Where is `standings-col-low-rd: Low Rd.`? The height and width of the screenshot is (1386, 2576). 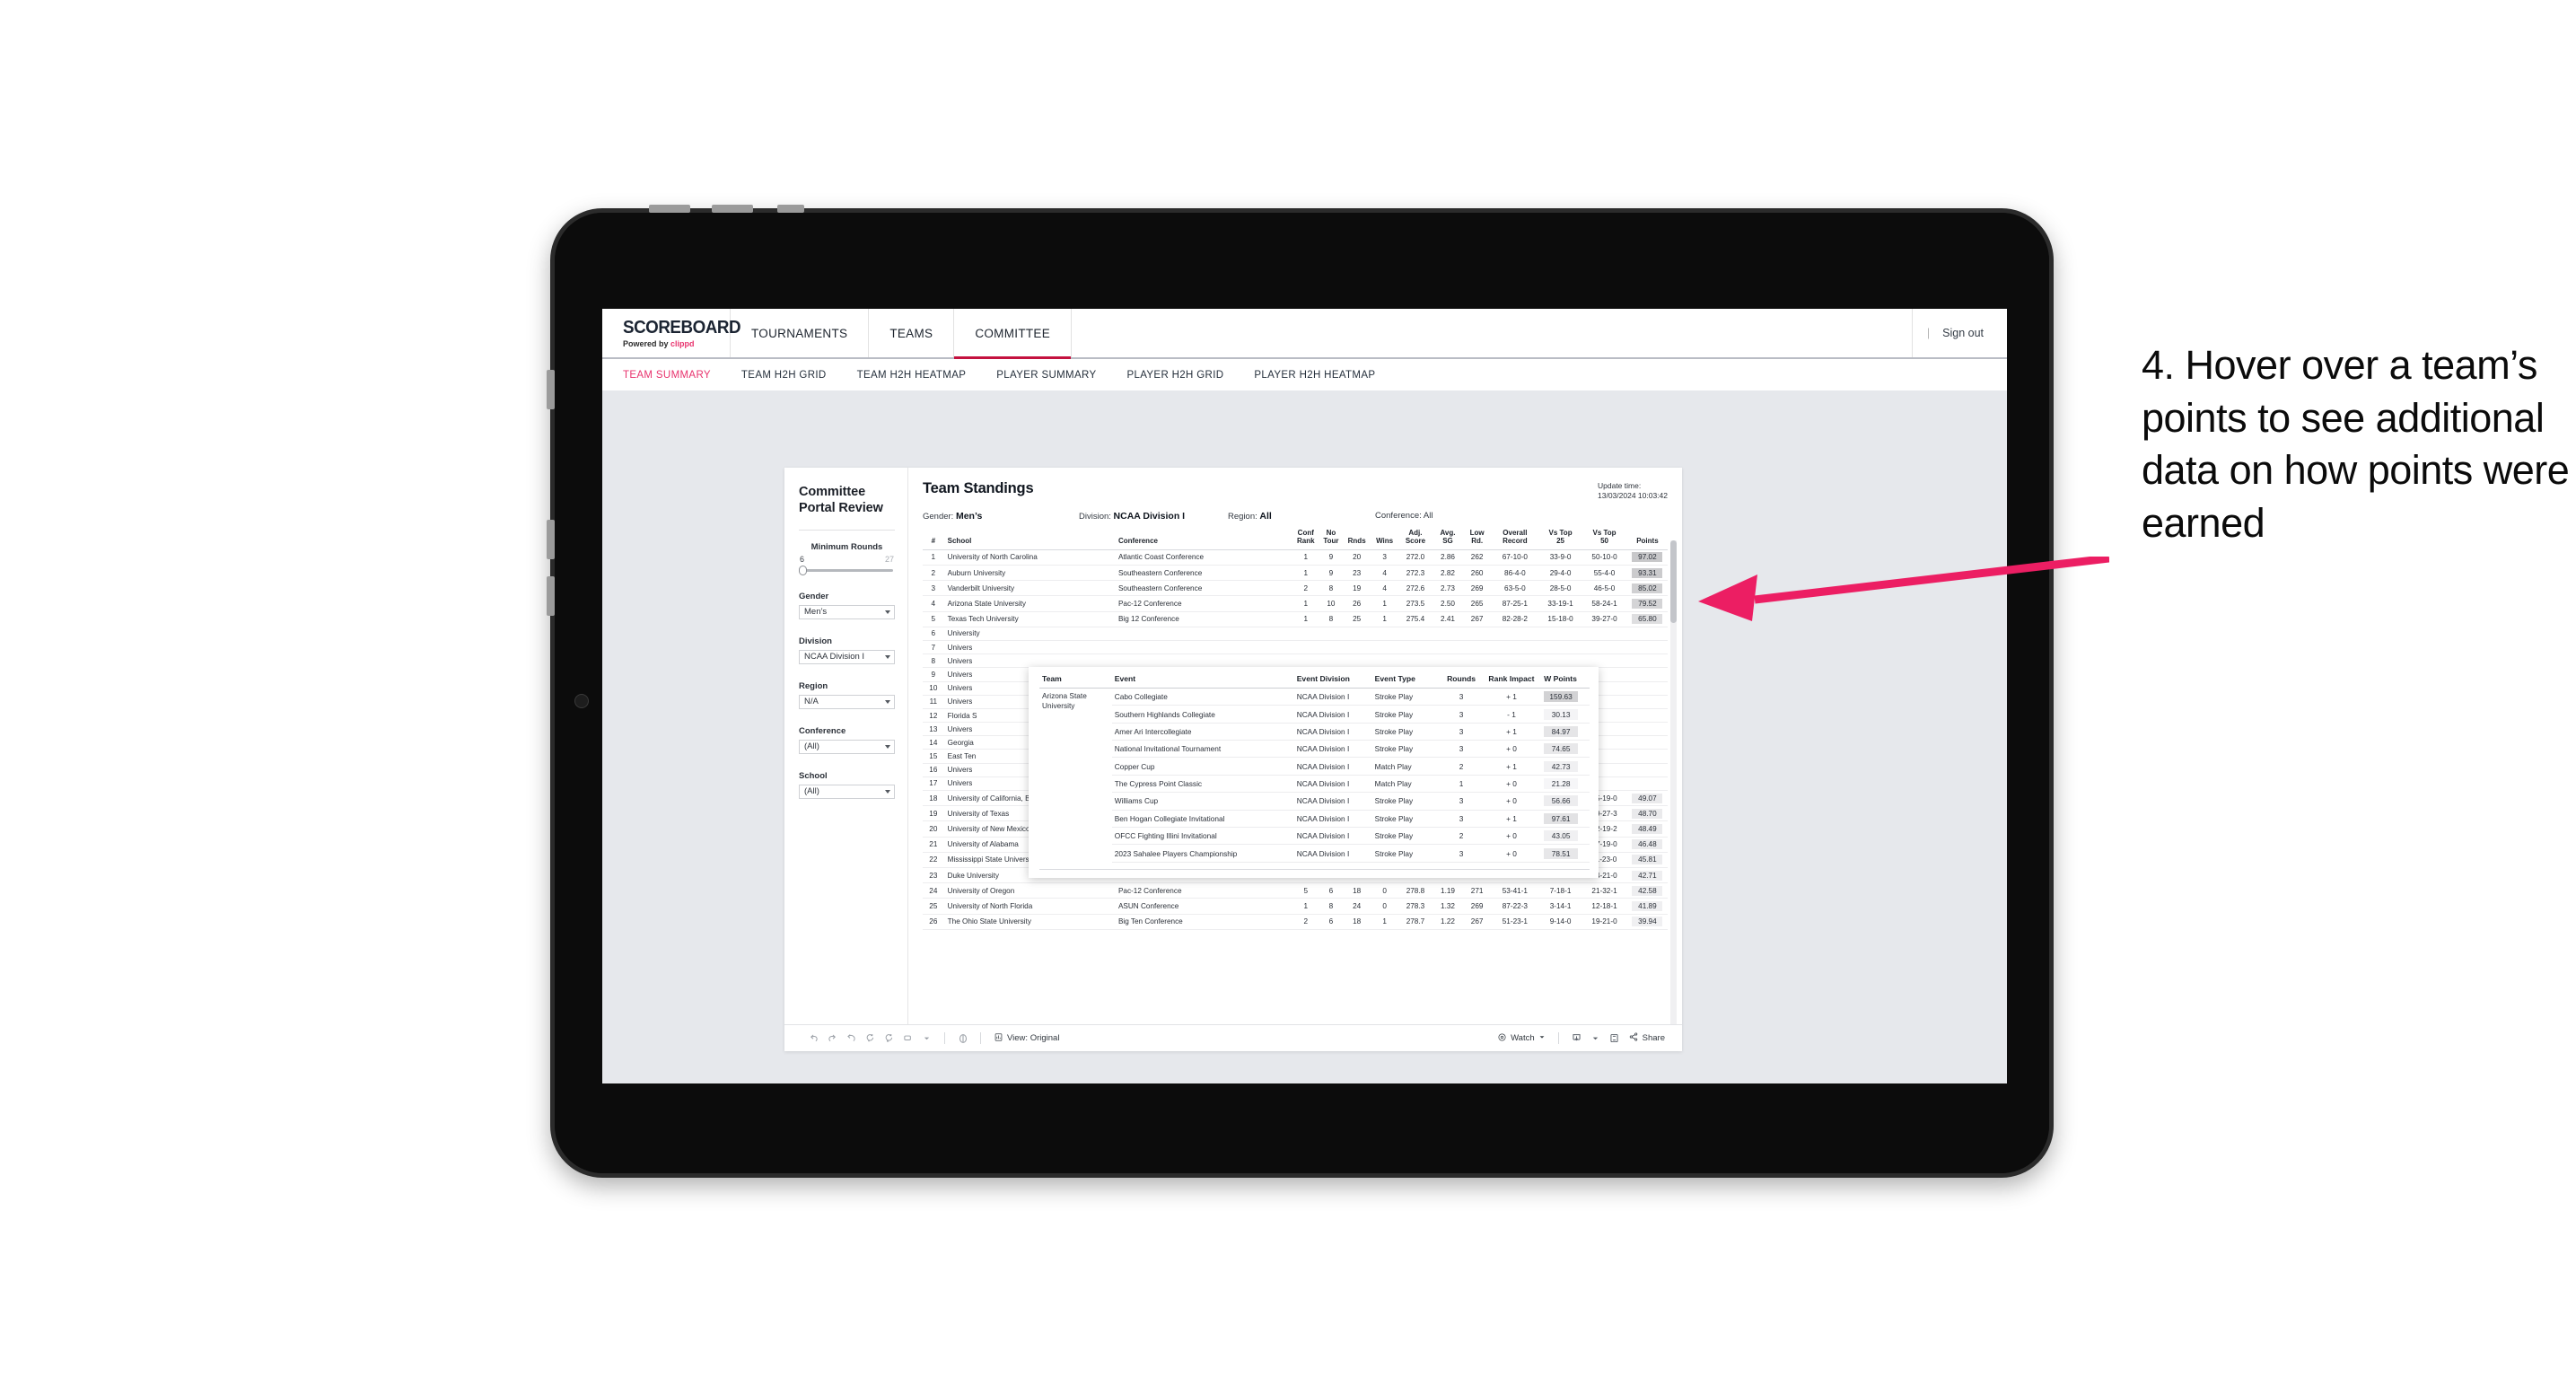
standings-col-low-rd: Low Rd. is located at coordinates (1477, 539).